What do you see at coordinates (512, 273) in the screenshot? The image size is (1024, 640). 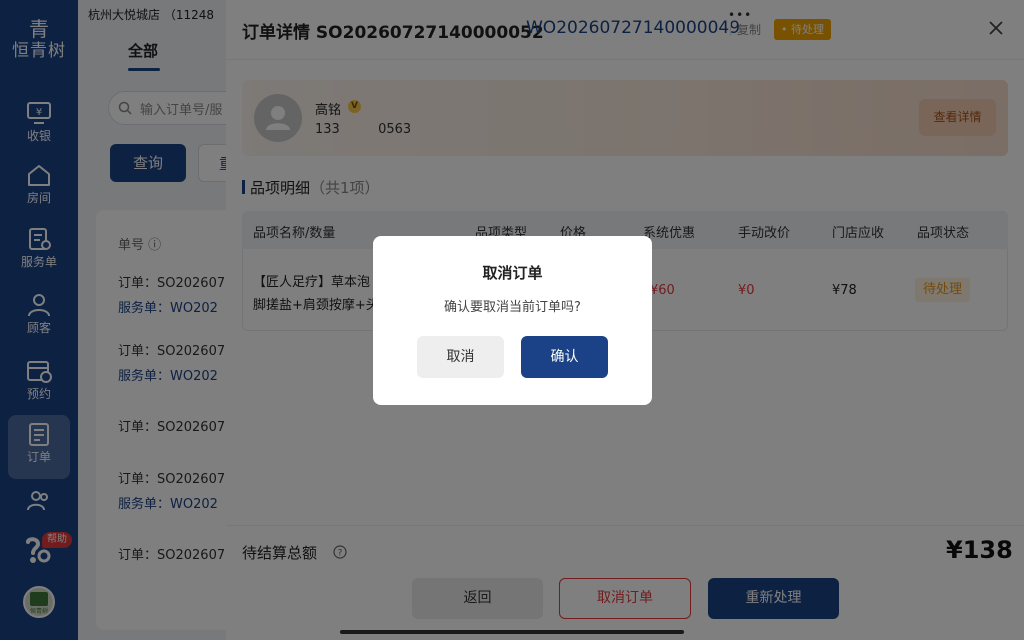 I see `dialog-title: 取消订单` at bounding box center [512, 273].